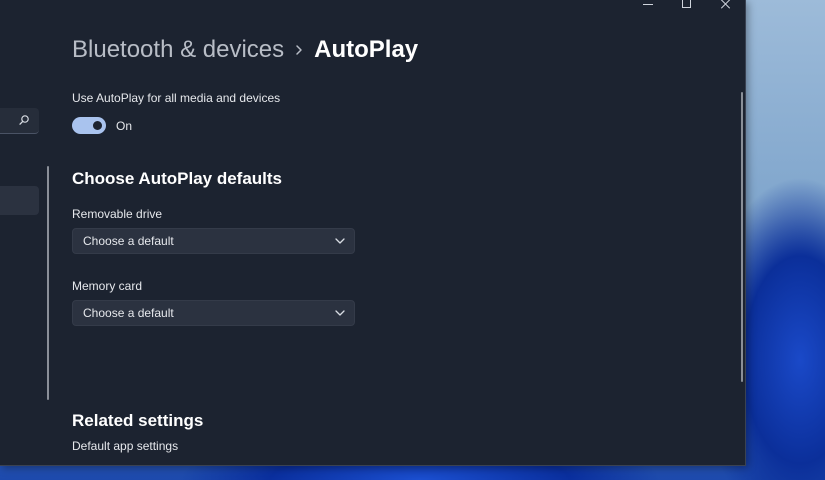 The image size is (825, 480). I want to click on memory-card-dropdown: Choose a default, so click(213, 313).